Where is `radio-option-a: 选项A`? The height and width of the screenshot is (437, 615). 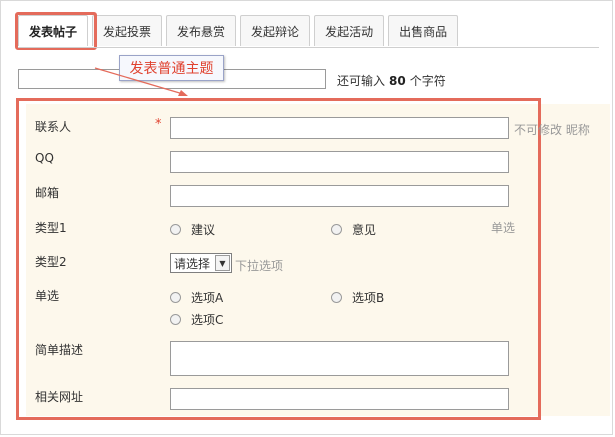
radio-option-a: 选项A is located at coordinates (196, 297).